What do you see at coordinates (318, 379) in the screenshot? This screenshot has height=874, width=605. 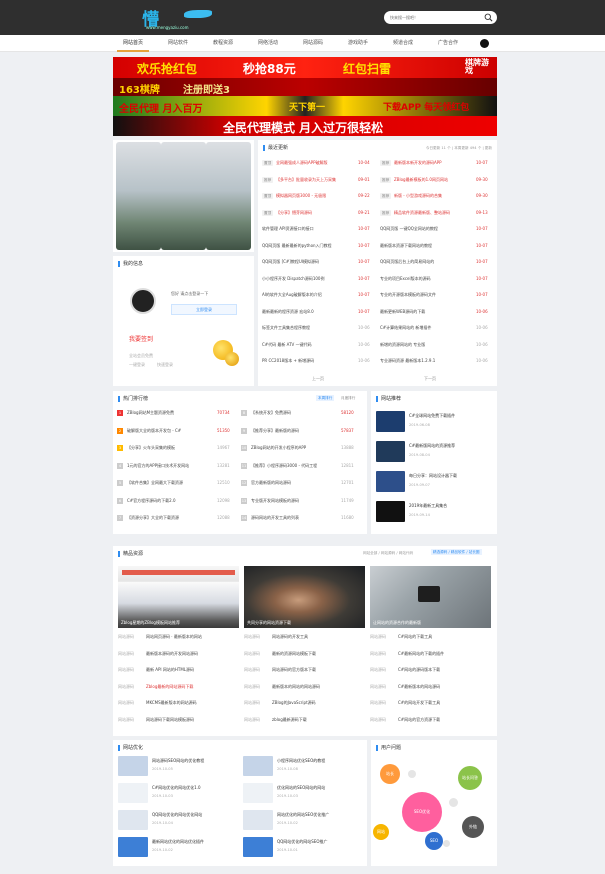 I see `prev-page-button: 上一页` at bounding box center [318, 379].